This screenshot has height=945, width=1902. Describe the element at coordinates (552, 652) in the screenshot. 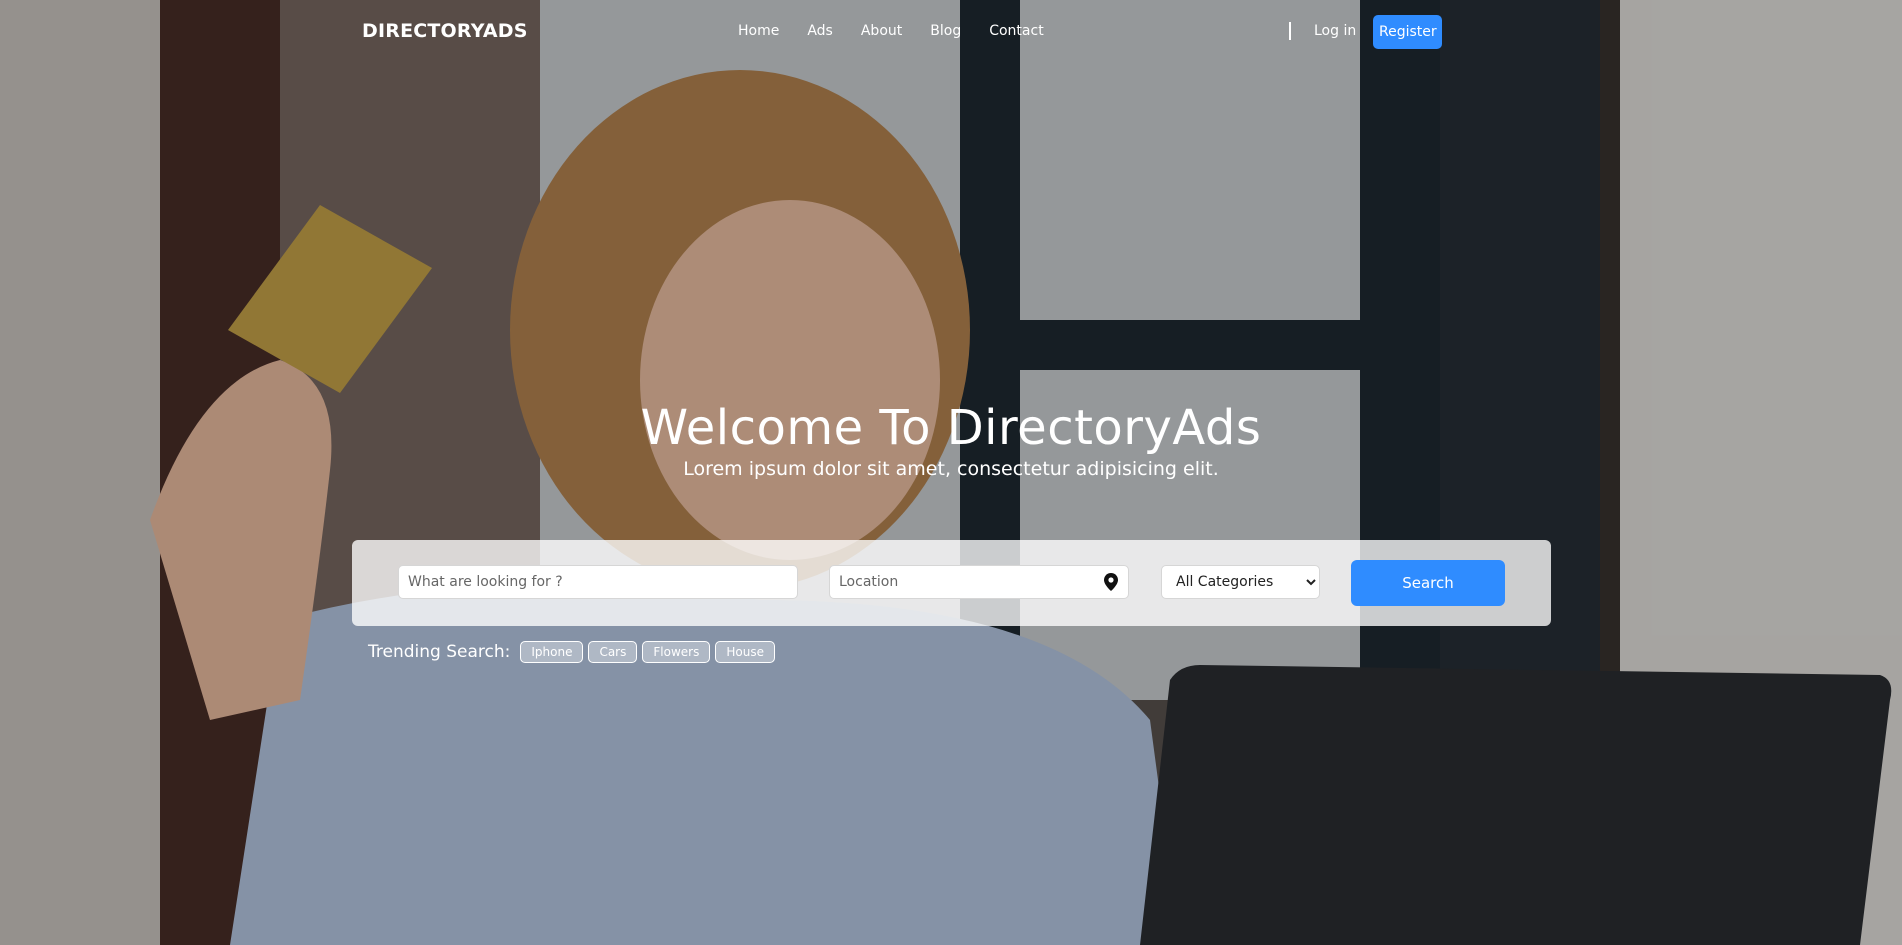

I see `trending-tag-iphone: Iphone` at that location.